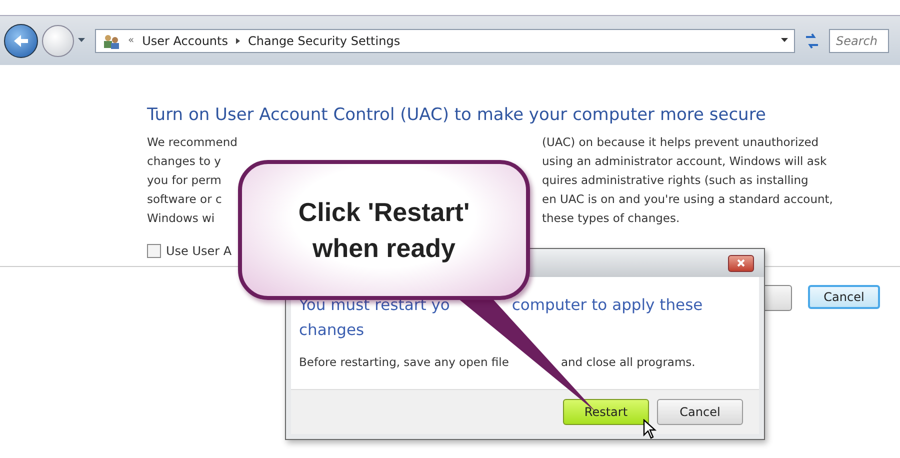  I want to click on address-bar: « User Accounts Change Security Settings, so click(445, 40).